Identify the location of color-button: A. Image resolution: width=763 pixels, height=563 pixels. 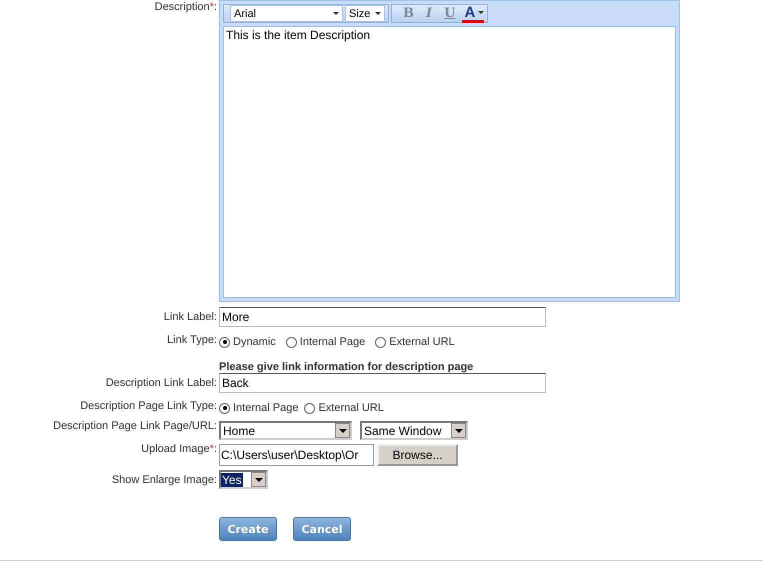
(473, 13).